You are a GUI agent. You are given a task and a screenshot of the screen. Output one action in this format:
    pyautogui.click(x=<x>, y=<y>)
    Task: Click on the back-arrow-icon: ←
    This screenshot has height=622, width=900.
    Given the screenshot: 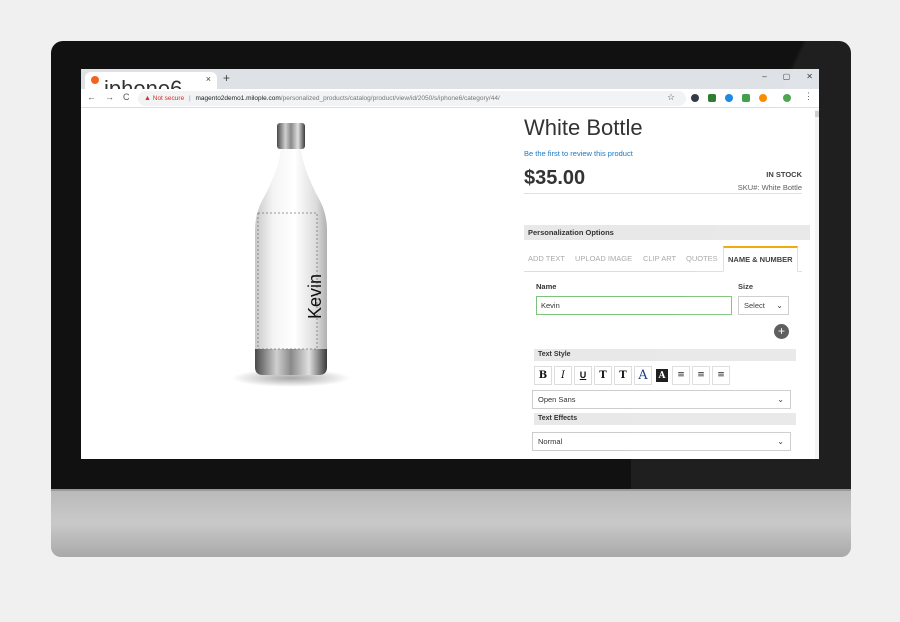 What is the action you would take?
    pyautogui.click(x=91, y=97)
    